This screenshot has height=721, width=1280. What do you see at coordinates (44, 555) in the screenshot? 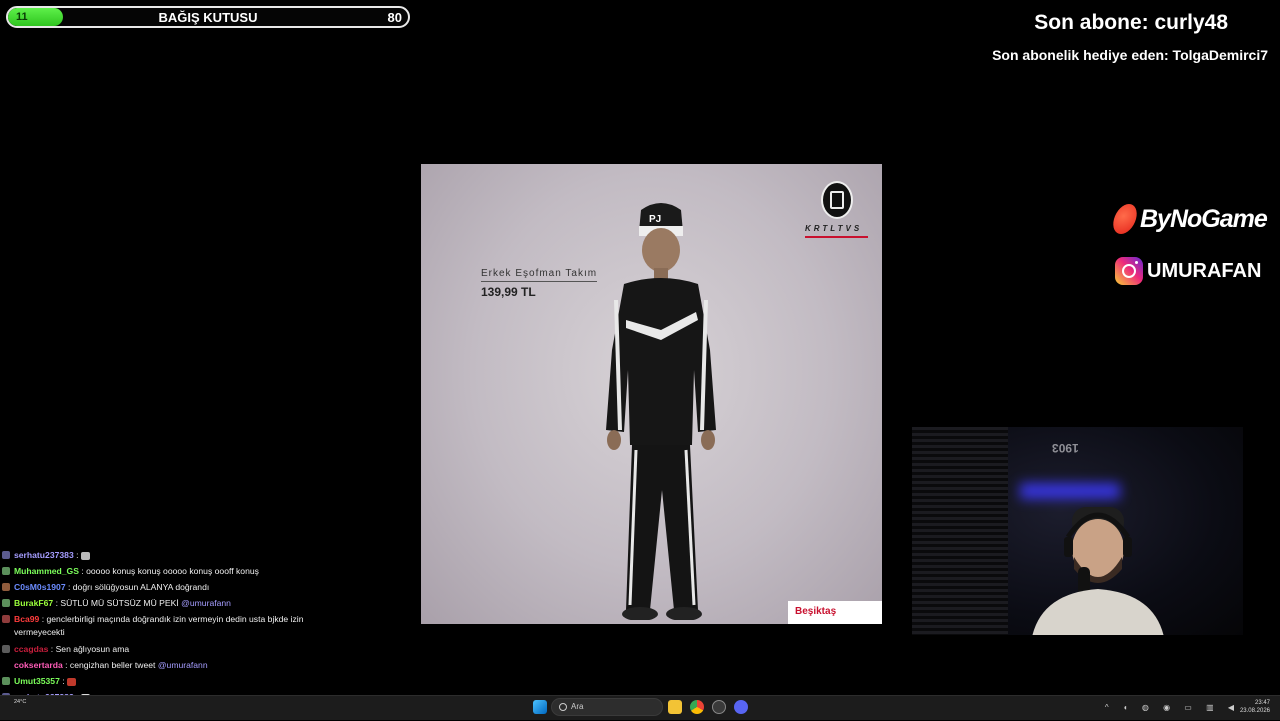
I see `chat-username: serhatu237383` at bounding box center [44, 555].